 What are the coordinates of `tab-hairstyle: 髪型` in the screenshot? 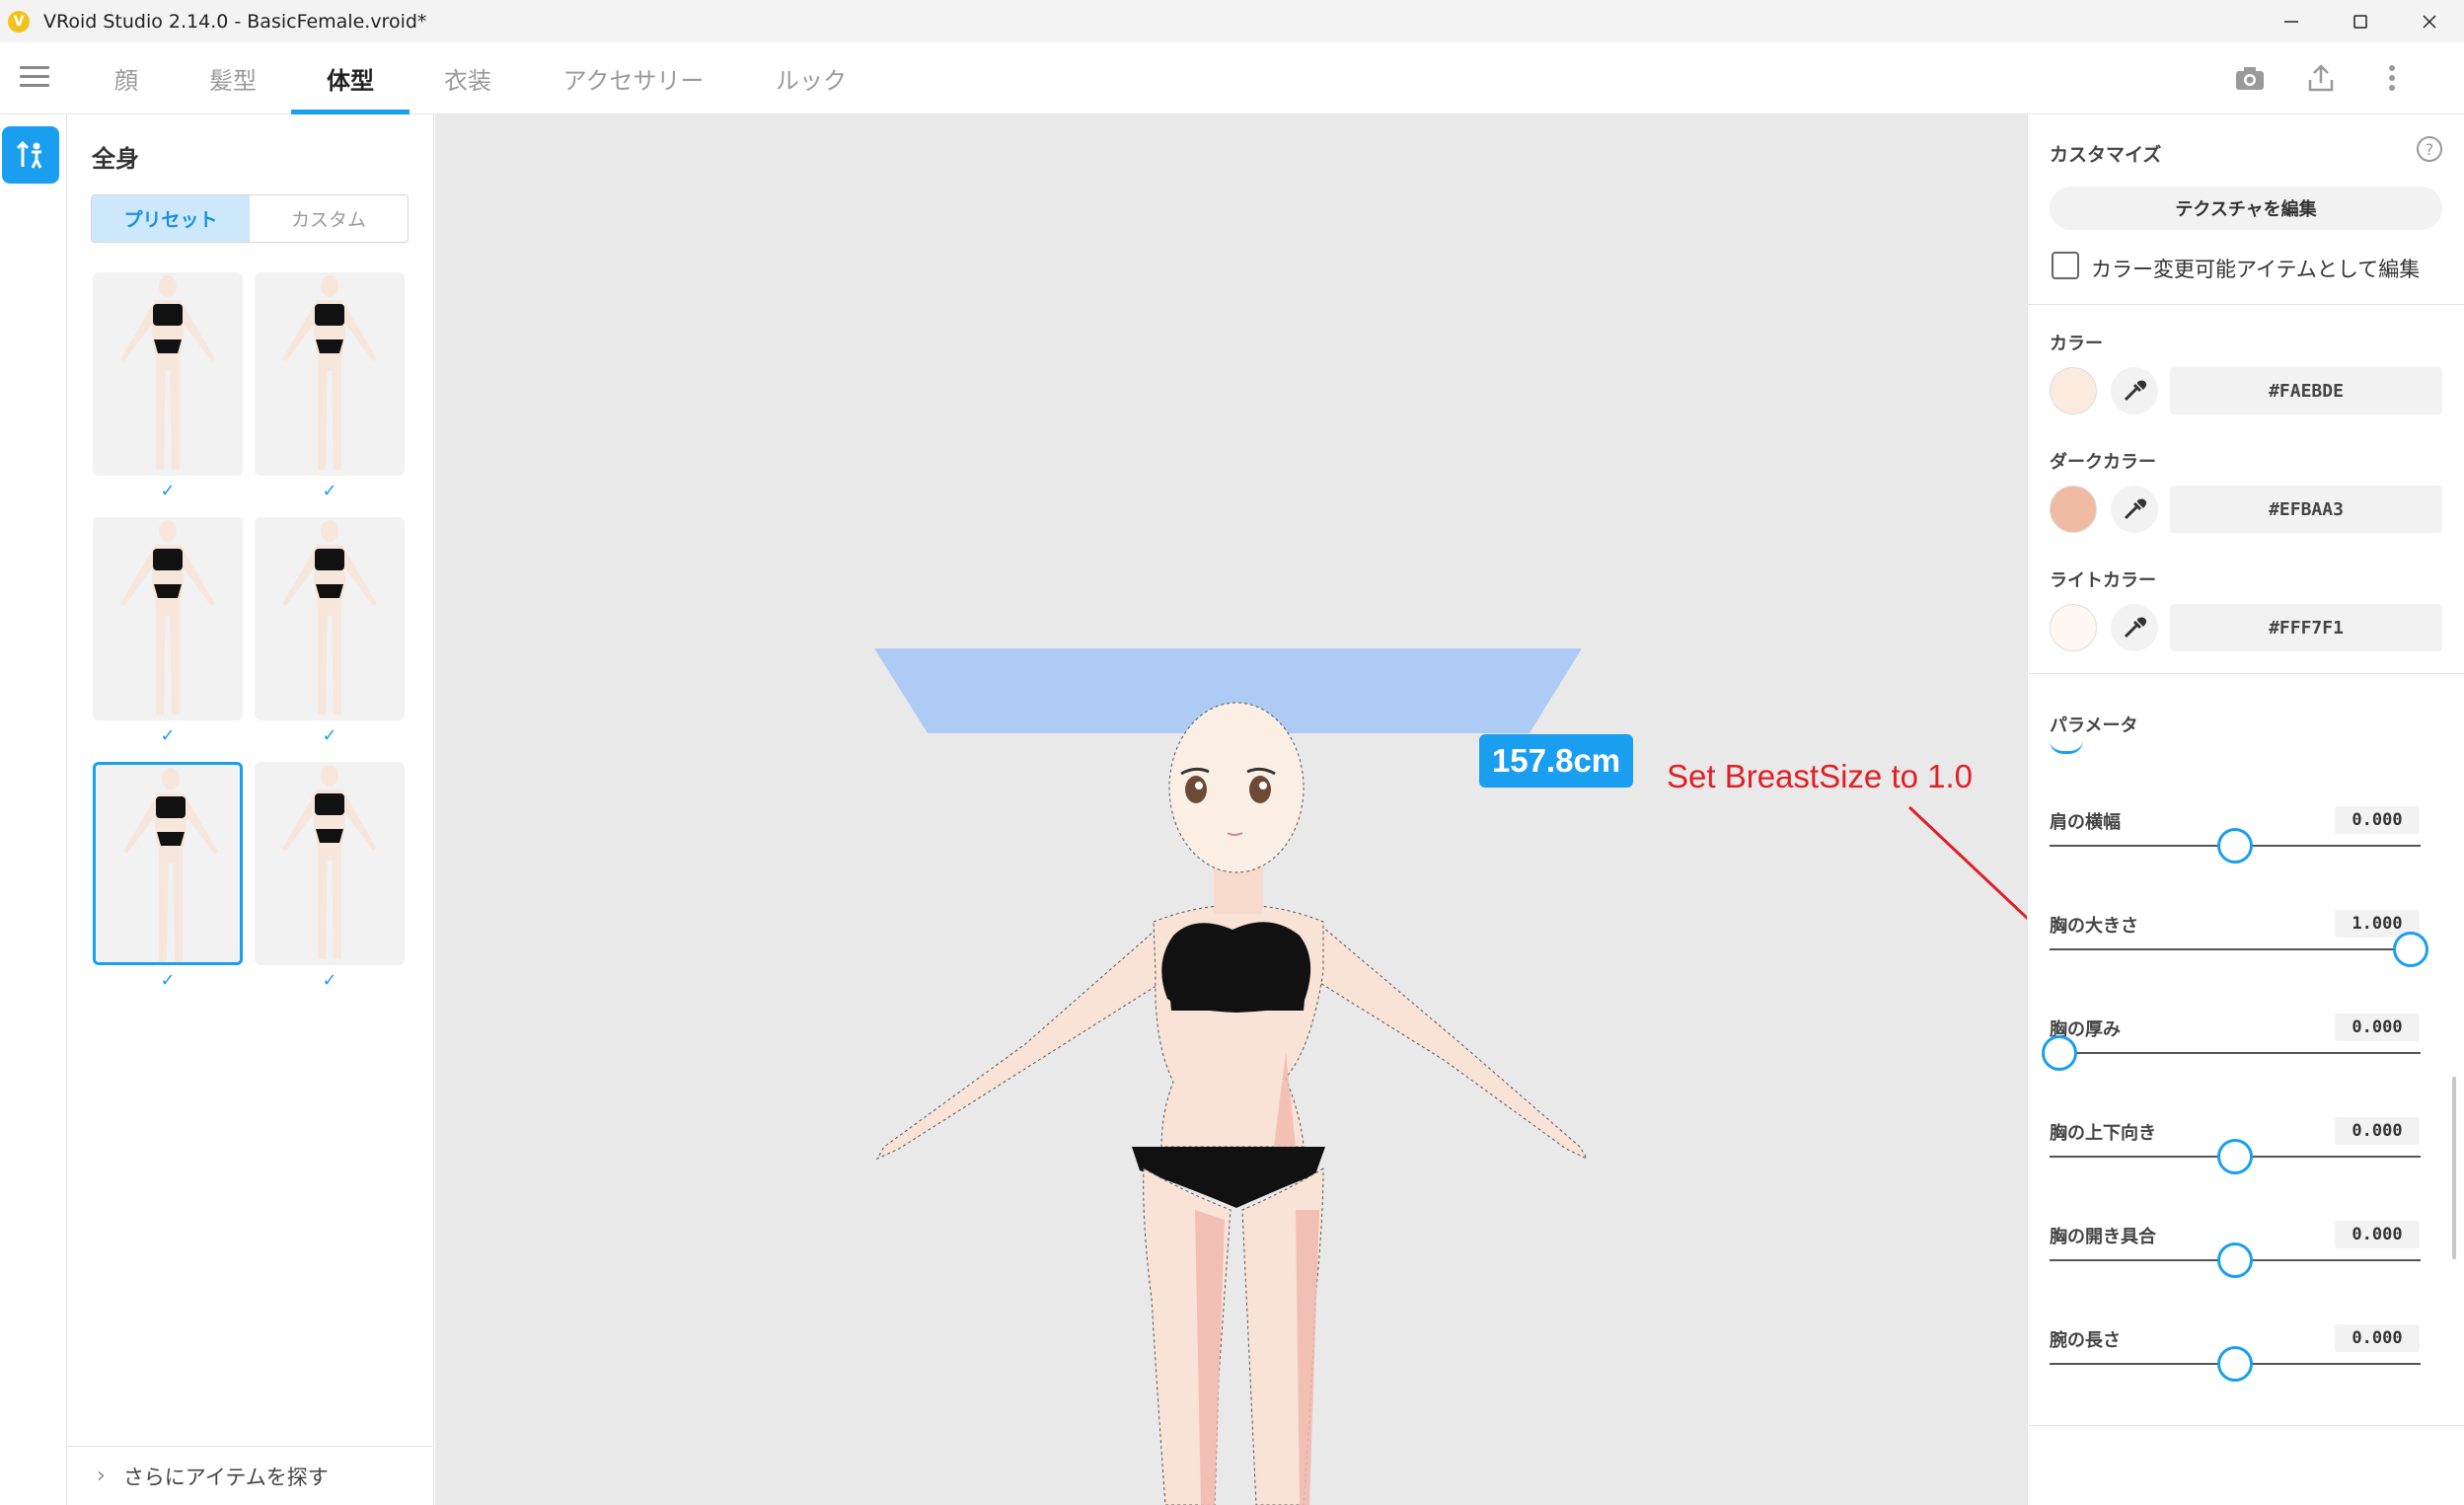 It's located at (233, 78).